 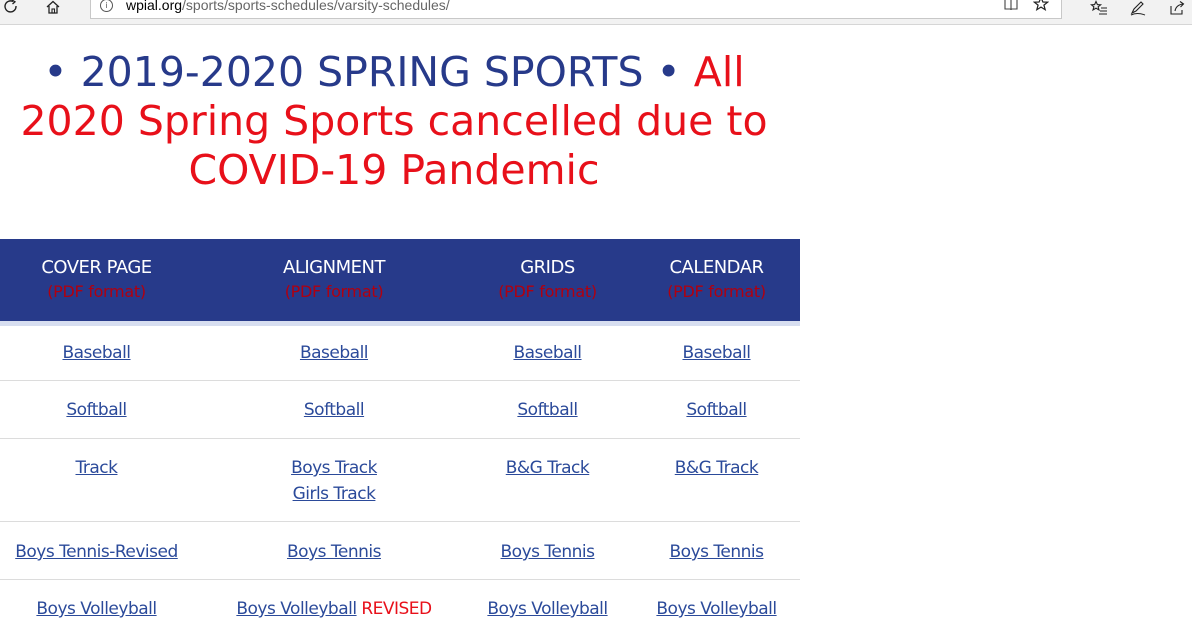 What do you see at coordinates (96, 410) in the screenshot?
I see `cover-page-link: Softball` at bounding box center [96, 410].